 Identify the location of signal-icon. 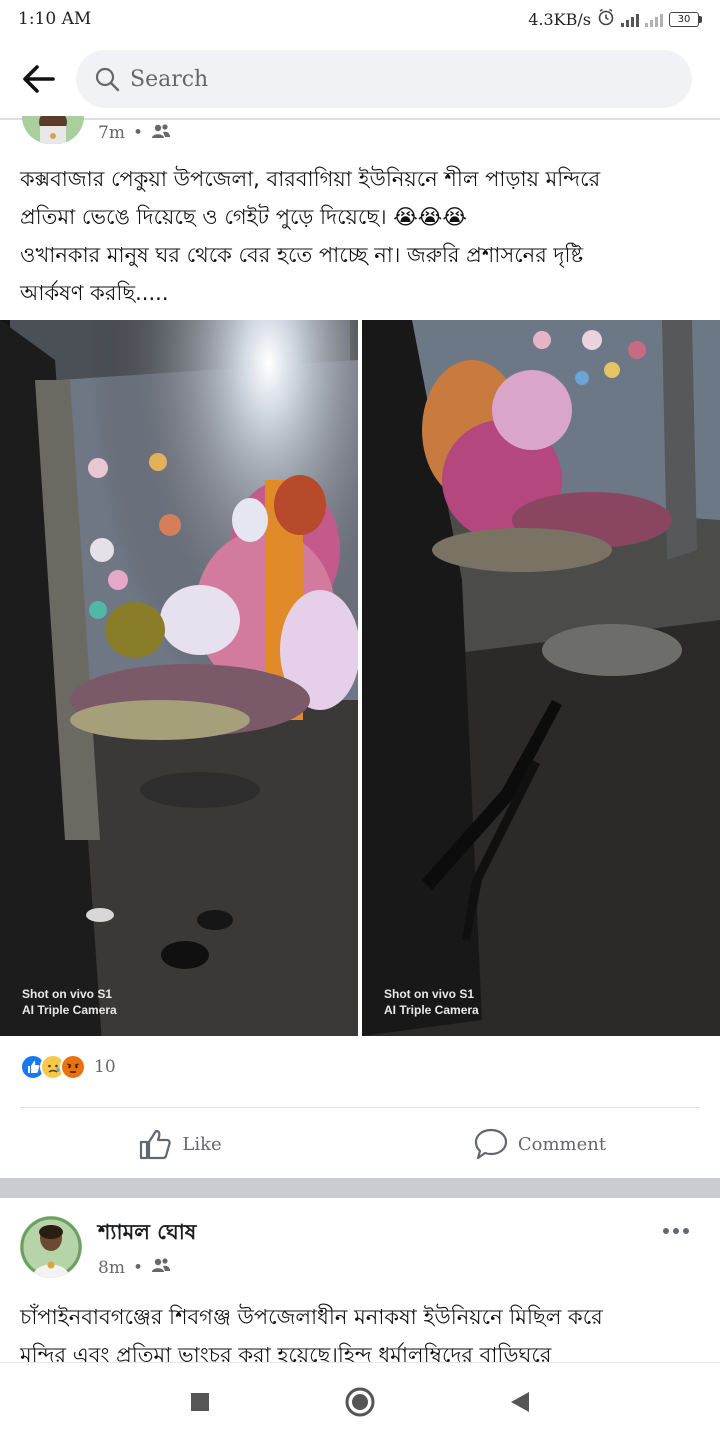
(630, 19).